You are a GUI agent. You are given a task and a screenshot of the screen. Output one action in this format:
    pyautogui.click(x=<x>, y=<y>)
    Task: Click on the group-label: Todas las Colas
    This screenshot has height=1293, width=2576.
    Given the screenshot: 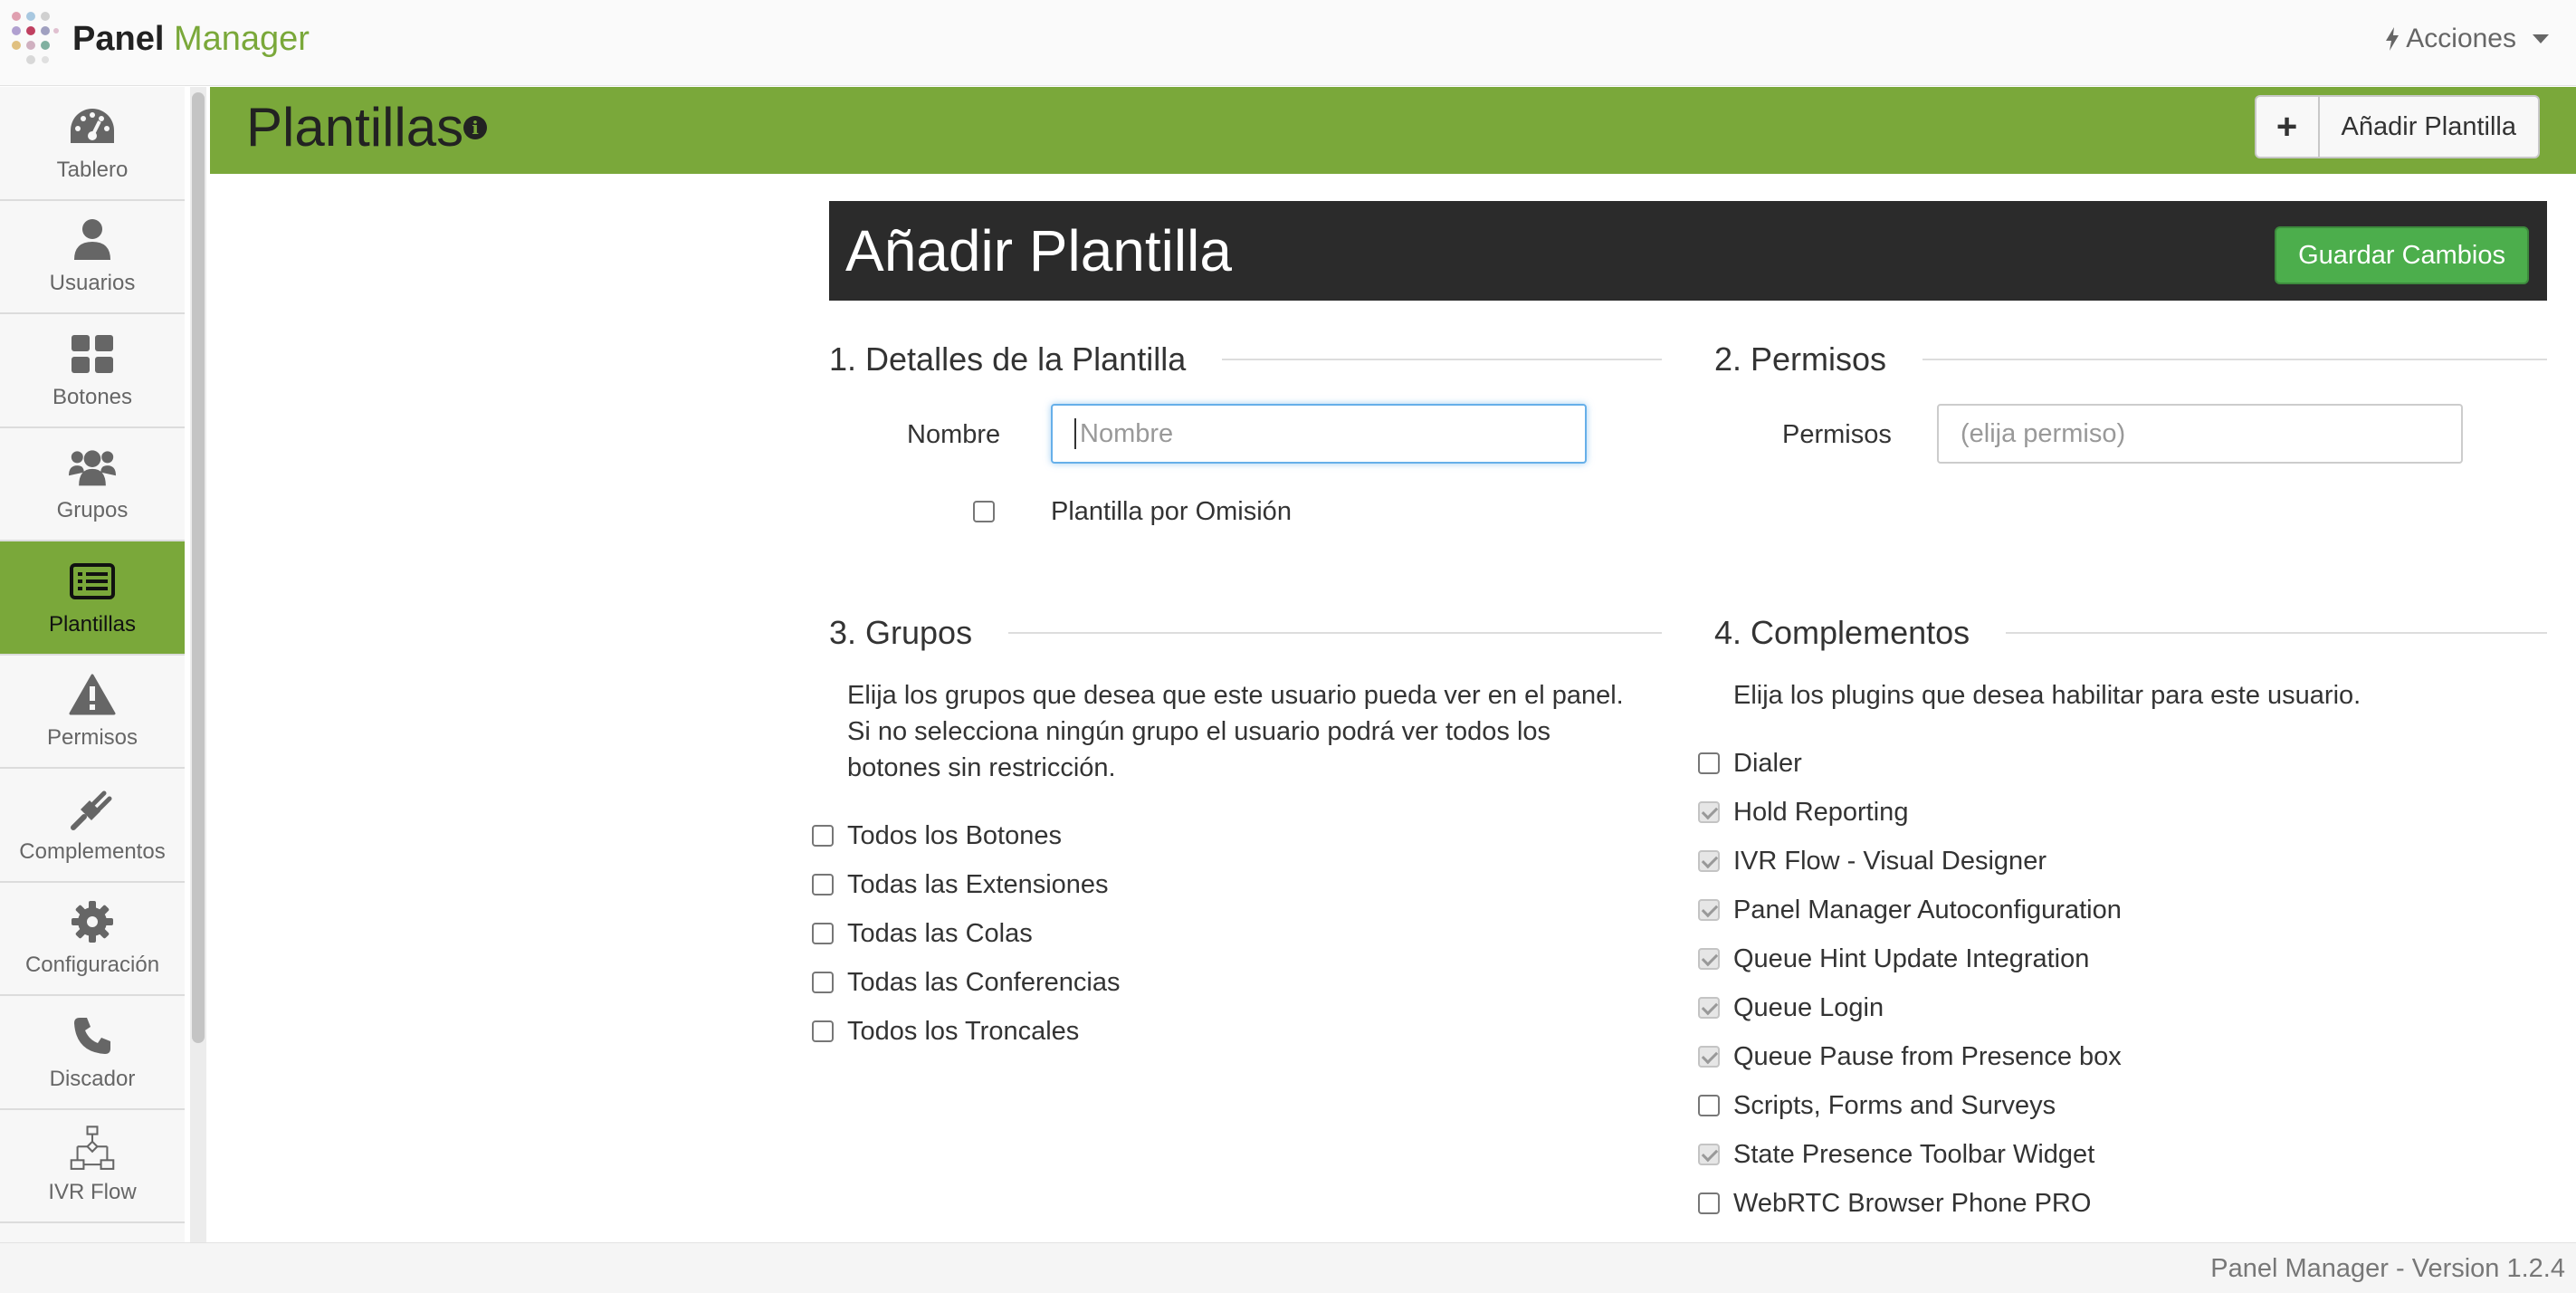 What is the action you would take?
    pyautogui.click(x=940, y=933)
    